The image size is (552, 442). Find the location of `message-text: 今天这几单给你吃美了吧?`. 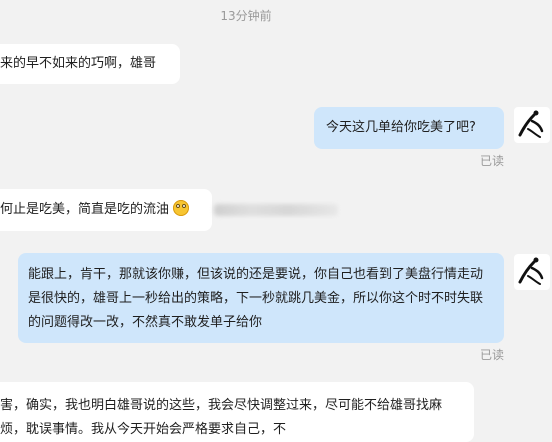

message-text: 今天这几单给你吃美了吧? is located at coordinates (401, 127).